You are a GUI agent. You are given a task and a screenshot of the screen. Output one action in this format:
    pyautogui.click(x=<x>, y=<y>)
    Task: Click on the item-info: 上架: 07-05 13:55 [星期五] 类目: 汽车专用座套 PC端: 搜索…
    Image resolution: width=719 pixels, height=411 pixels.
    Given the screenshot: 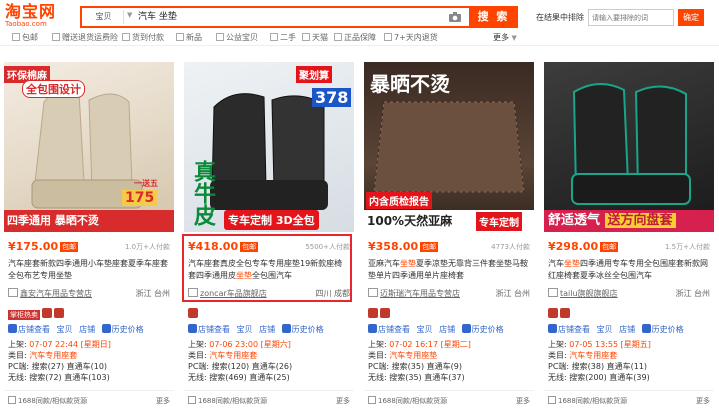 What is the action you would take?
    pyautogui.click(x=599, y=361)
    